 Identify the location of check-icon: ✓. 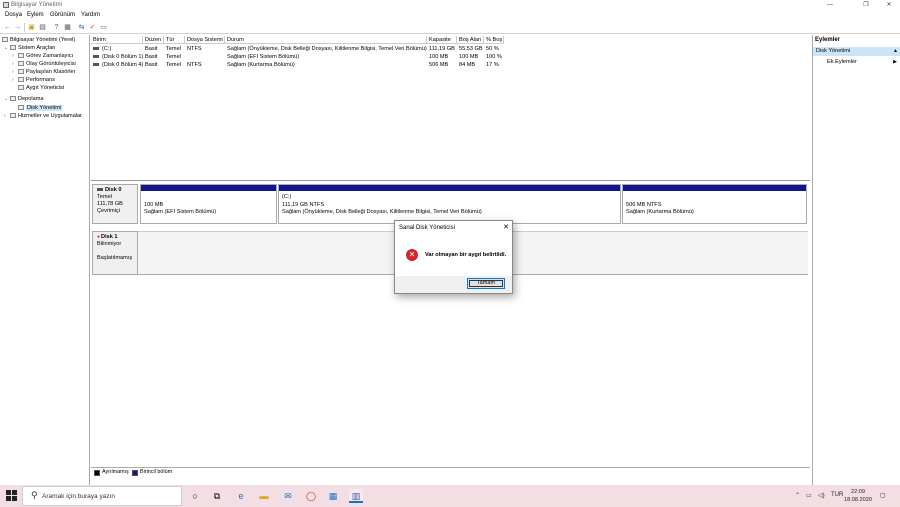
(92, 27).